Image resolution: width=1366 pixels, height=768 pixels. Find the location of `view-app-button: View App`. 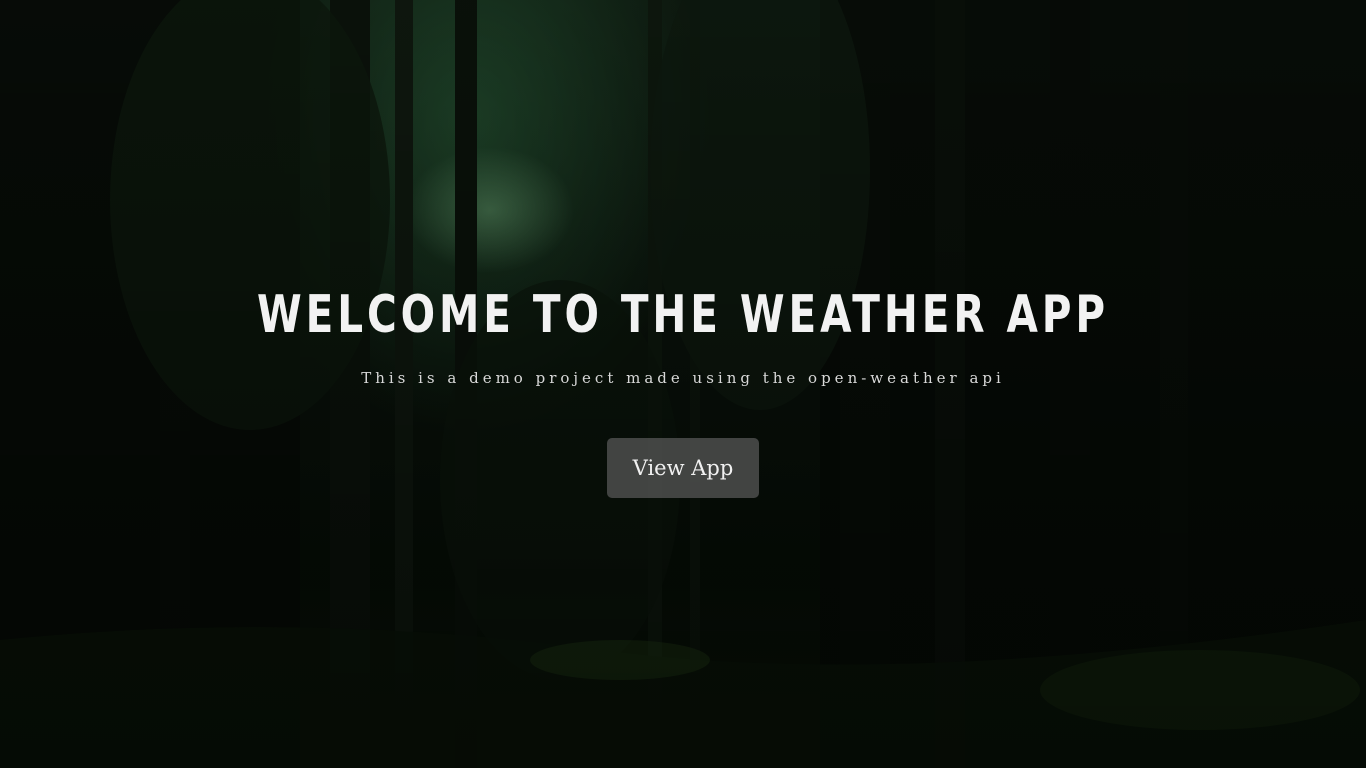

view-app-button: View App is located at coordinates (683, 468).